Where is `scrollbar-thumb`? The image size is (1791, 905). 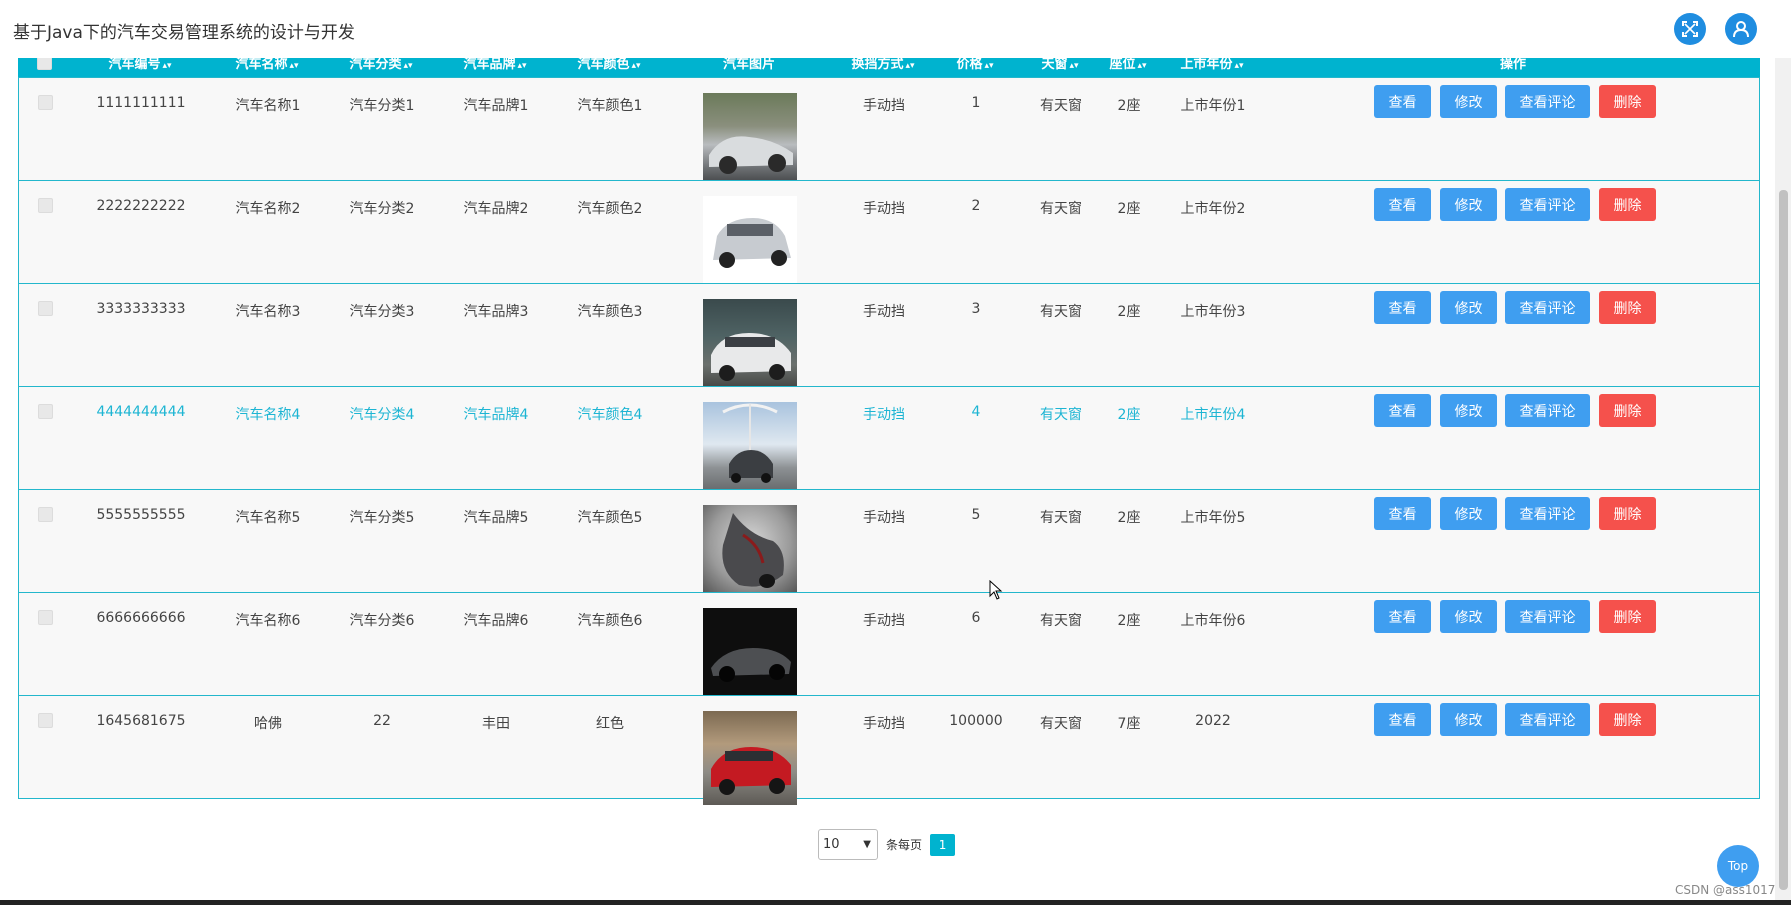
scrollbar-thumb is located at coordinates (1783, 540).